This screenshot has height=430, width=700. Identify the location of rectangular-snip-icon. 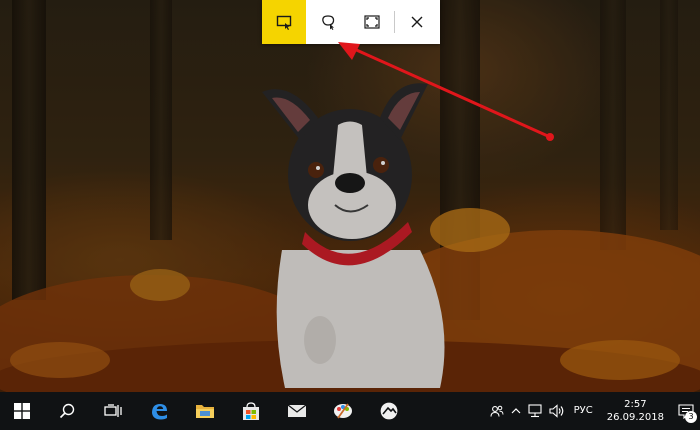
(284, 22).